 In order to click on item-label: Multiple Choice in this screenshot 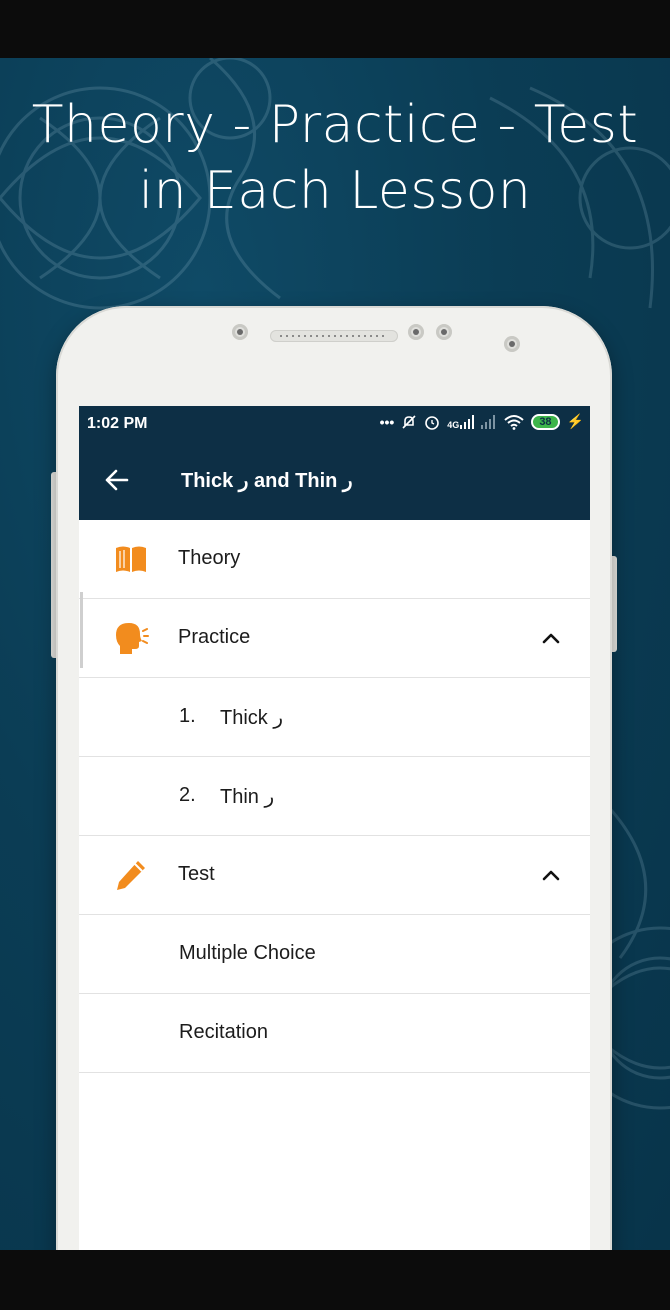, I will do `click(247, 953)`.